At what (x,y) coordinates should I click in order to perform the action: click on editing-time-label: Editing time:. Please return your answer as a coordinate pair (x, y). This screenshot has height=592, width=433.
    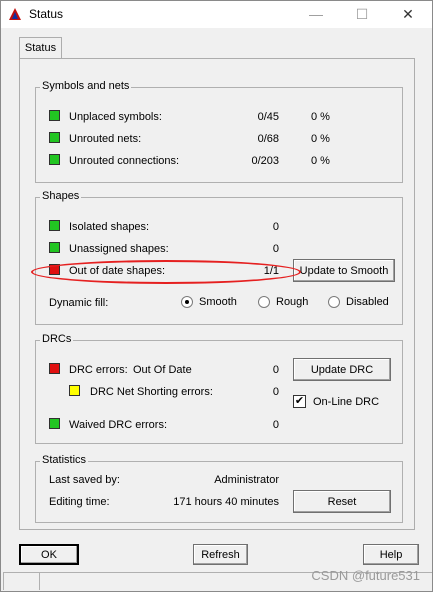
    Looking at the image, I should click on (79, 502).